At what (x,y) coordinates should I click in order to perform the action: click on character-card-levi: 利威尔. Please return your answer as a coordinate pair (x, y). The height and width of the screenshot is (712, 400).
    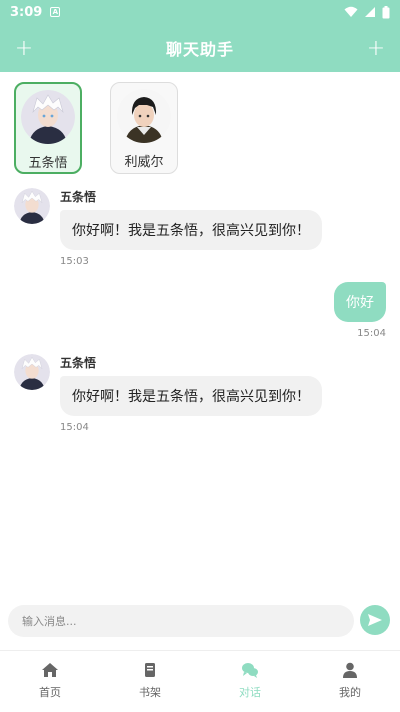
    Looking at the image, I should click on (144, 128).